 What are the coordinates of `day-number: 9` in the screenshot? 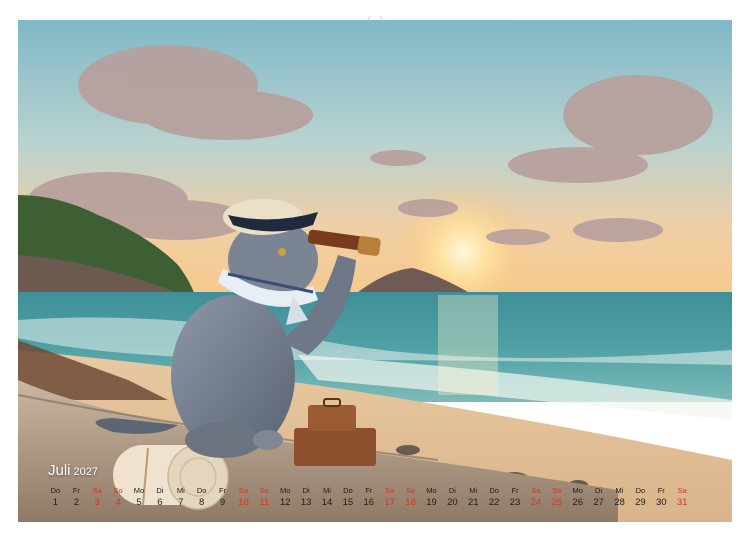 It's located at (222, 502).